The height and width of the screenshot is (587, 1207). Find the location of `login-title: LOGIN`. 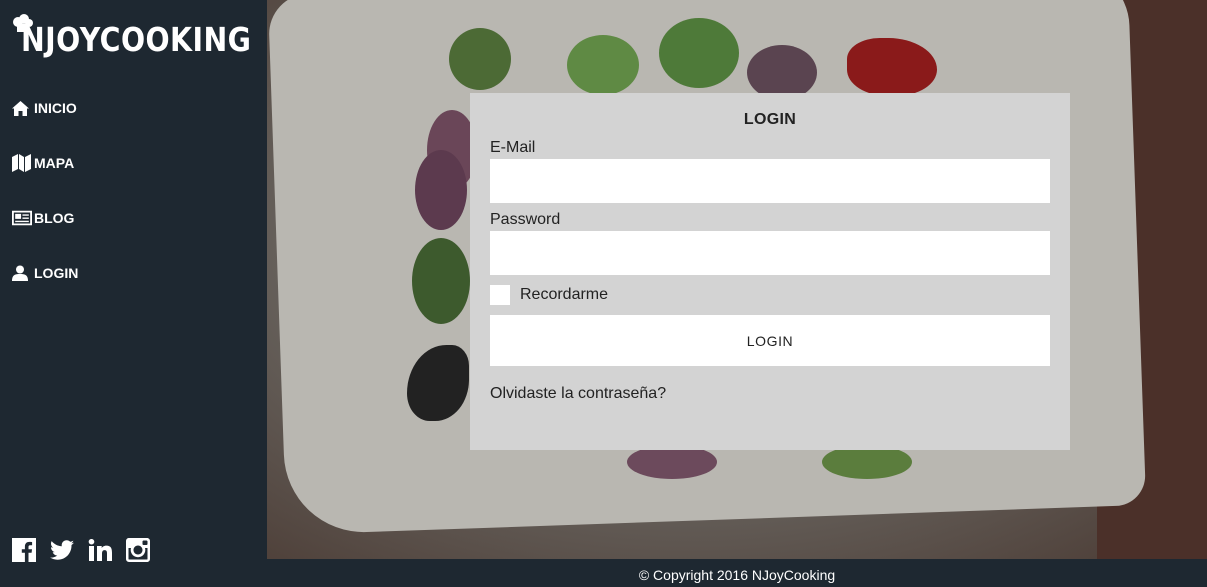

login-title: LOGIN is located at coordinates (770, 119).